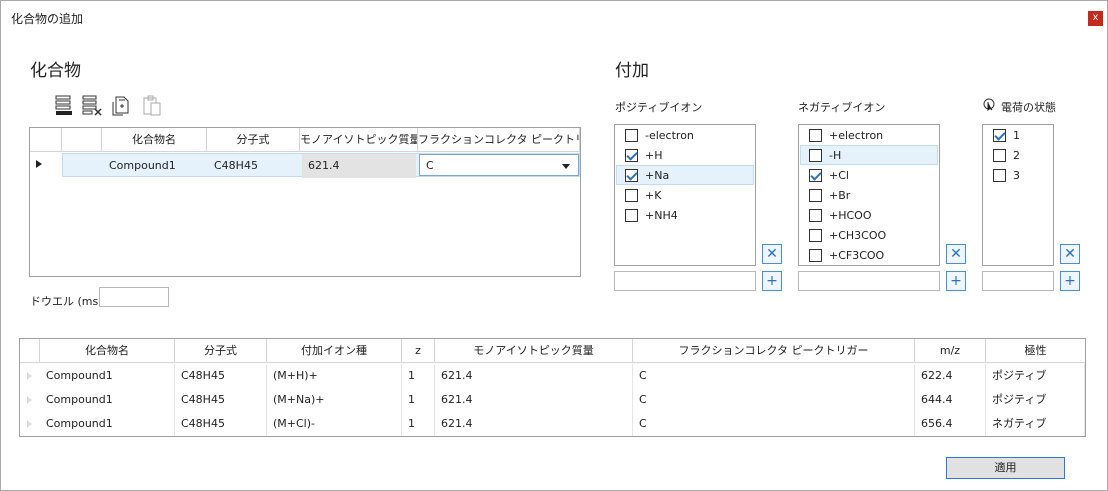 Image resolution: width=1108 pixels, height=491 pixels. I want to click on remove-positive-button: ✕, so click(772, 254).